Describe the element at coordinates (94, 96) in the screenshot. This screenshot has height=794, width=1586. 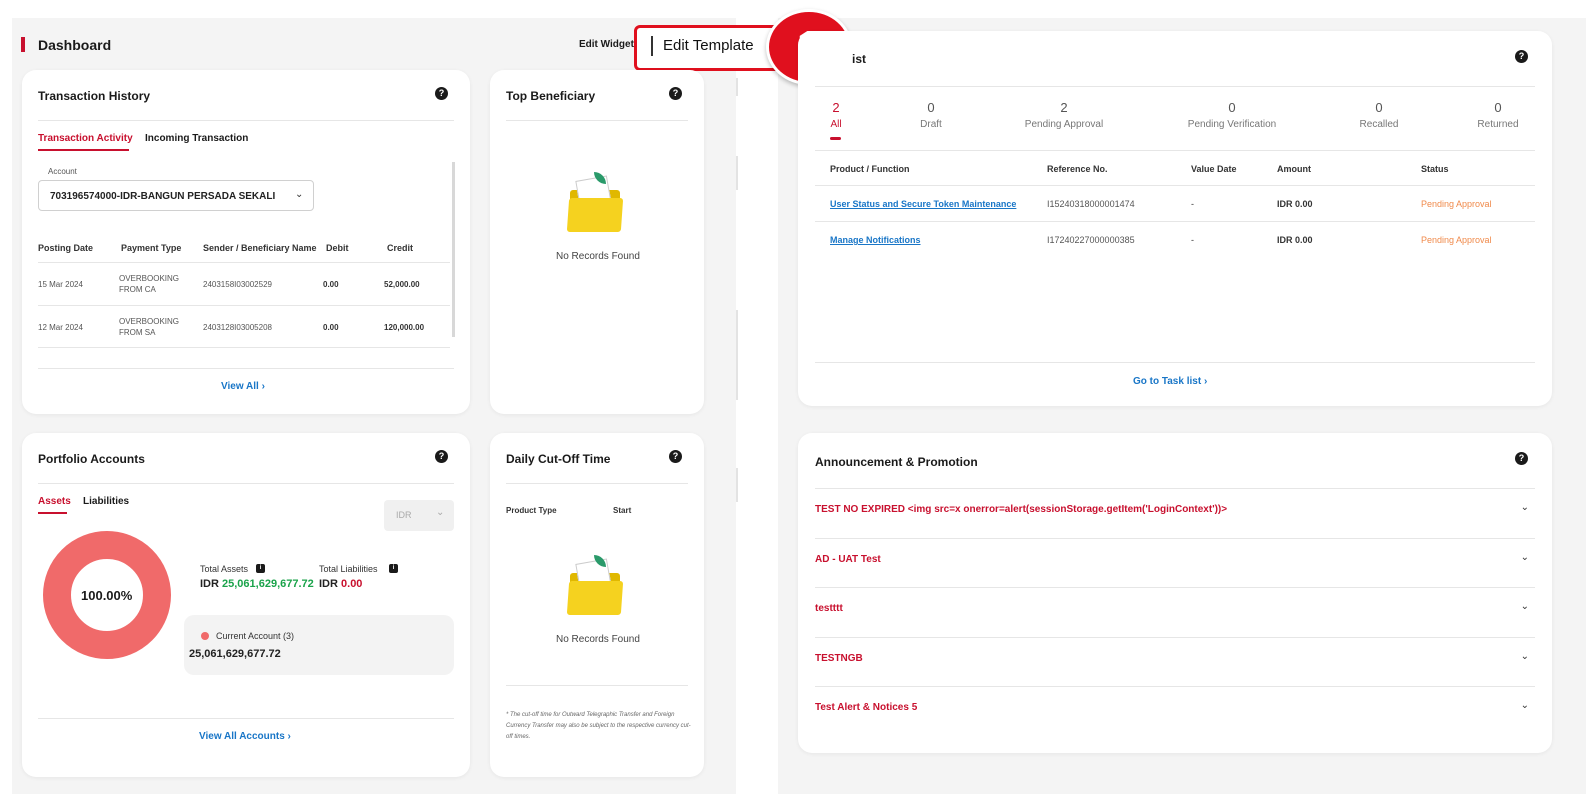
I see `transaction-history-title: Transaction History` at that location.